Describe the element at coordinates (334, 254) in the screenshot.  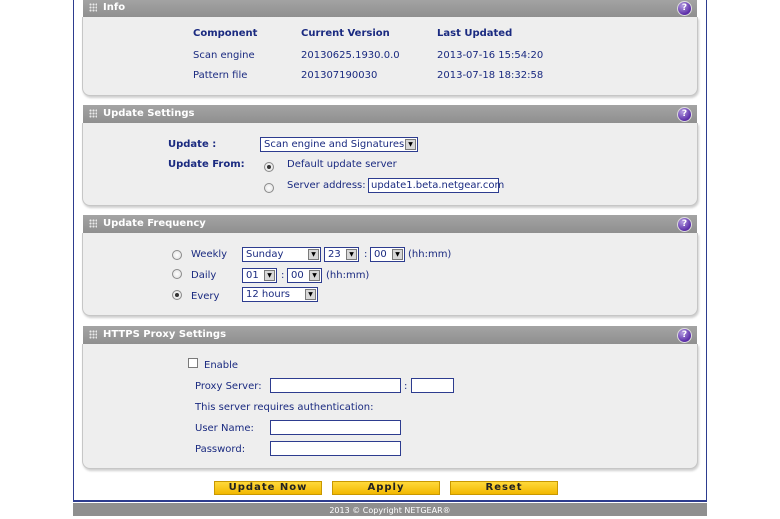
I see `weekly-hour-value: 23` at that location.